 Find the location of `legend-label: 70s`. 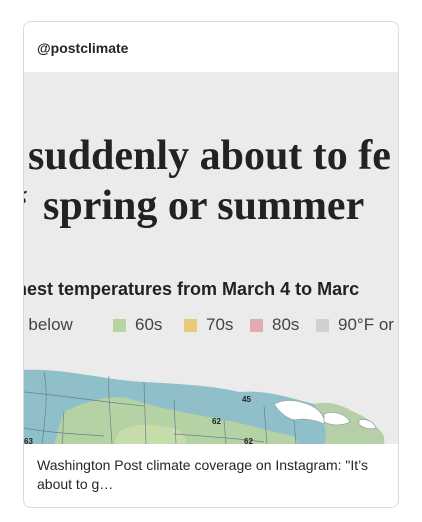

legend-label: 70s is located at coordinates (220, 324).